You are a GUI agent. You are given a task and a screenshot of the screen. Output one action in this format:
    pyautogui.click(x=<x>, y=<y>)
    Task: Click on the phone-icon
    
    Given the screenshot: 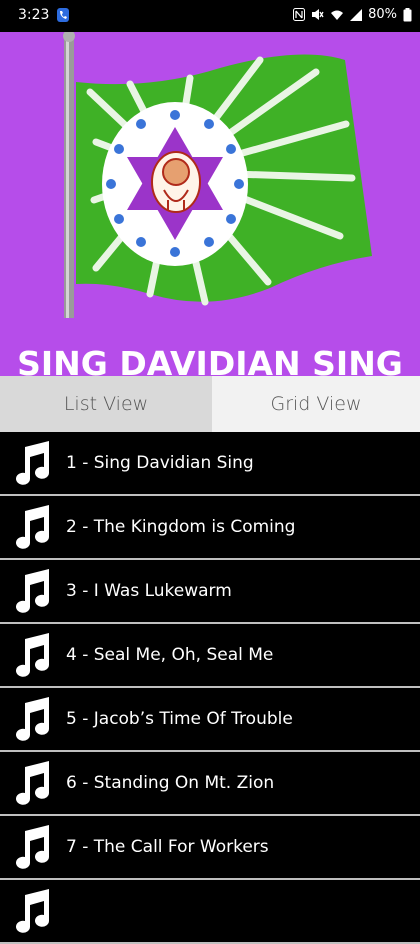 What is the action you would take?
    pyautogui.click(x=63, y=15)
    